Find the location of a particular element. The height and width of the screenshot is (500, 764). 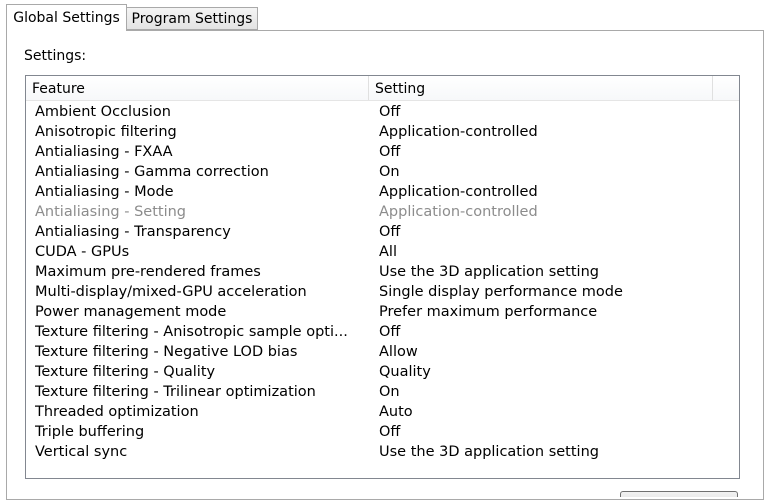

setting-cell: Single display performance mode is located at coordinates (549, 292).